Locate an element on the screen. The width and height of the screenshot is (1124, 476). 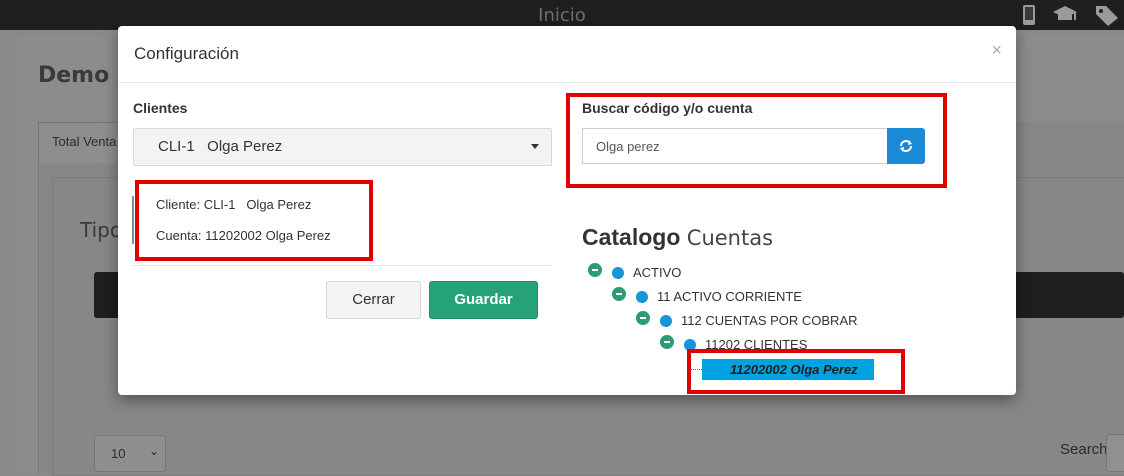
info-accent-bar is located at coordinates (133, 220).